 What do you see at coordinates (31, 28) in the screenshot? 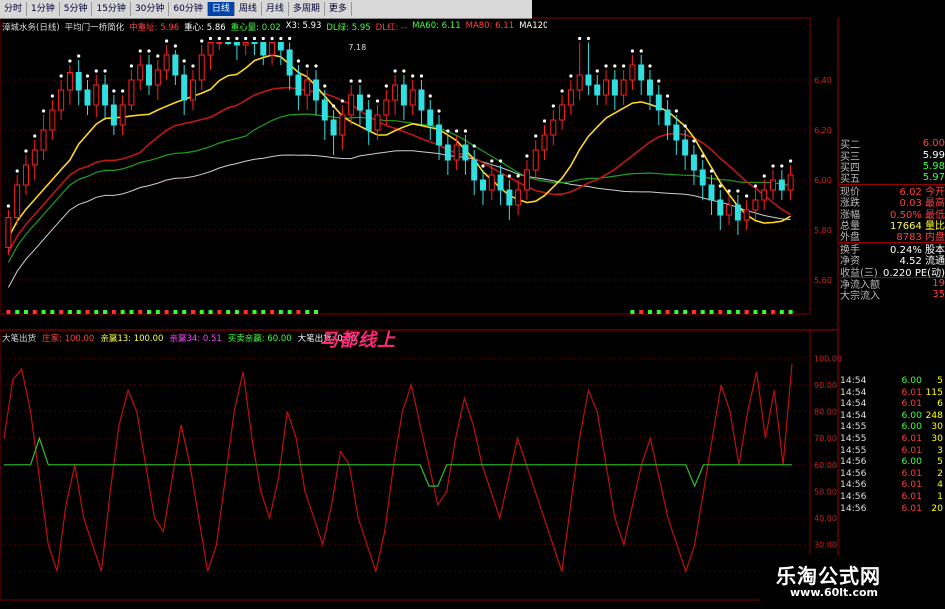
I see `upper-legend-item: 漳城水务(日线)` at bounding box center [31, 28].